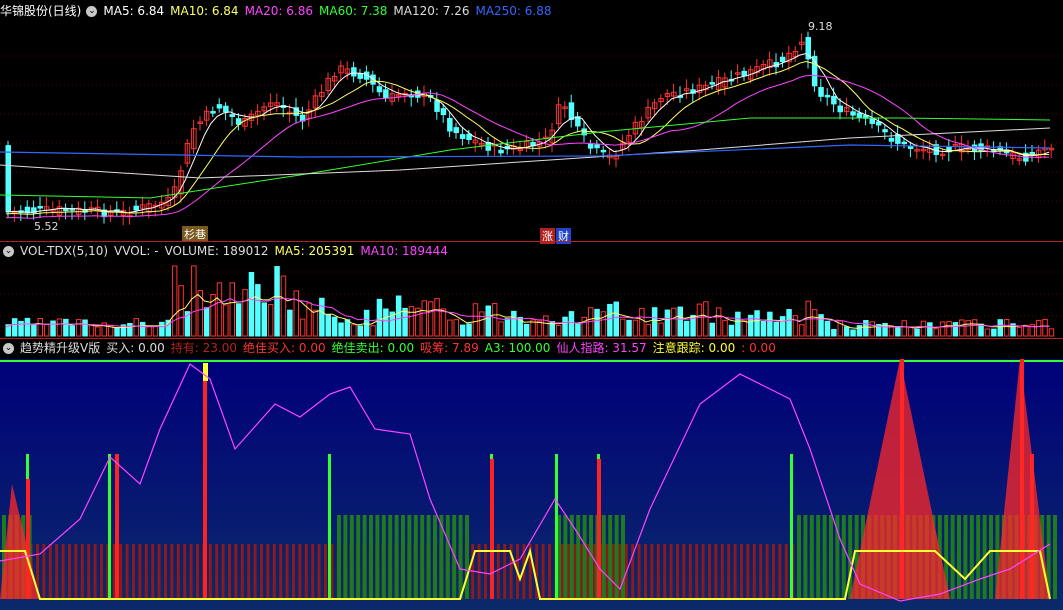 This screenshot has height=610, width=1063. What do you see at coordinates (136, 251) in the screenshot?
I see `vol-header-item-1: VVOL: -` at bounding box center [136, 251].